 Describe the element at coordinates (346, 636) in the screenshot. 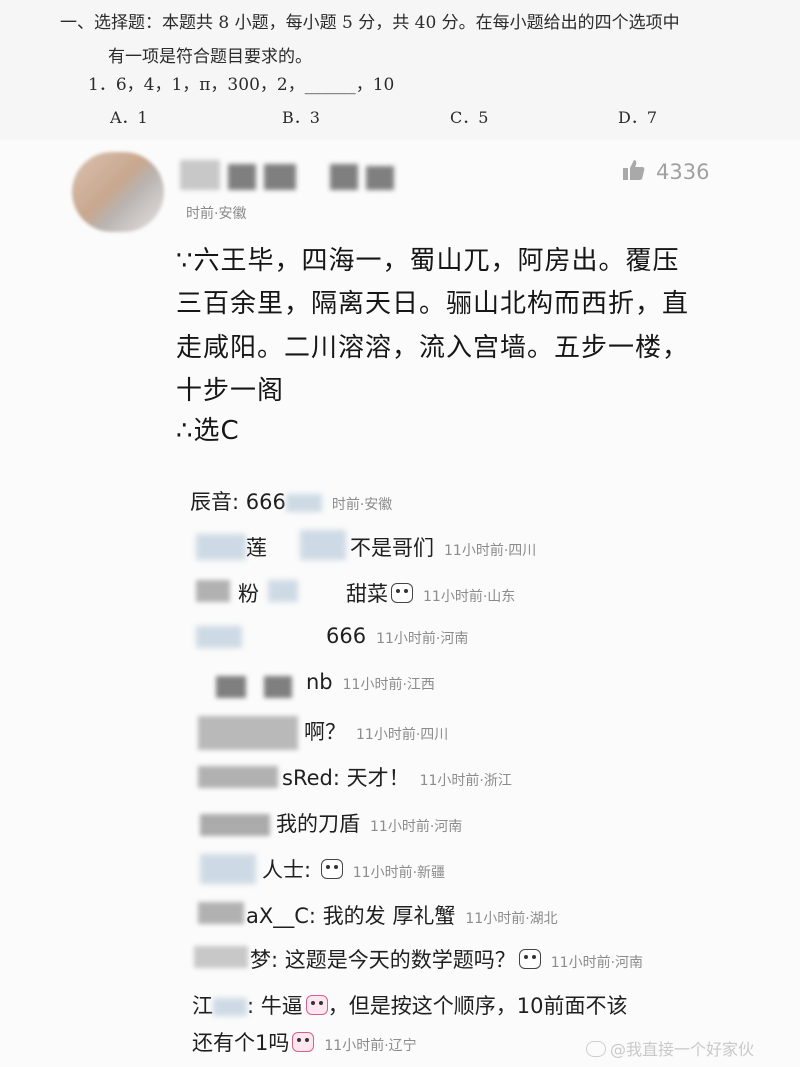

I see `reply-text: 666` at that location.